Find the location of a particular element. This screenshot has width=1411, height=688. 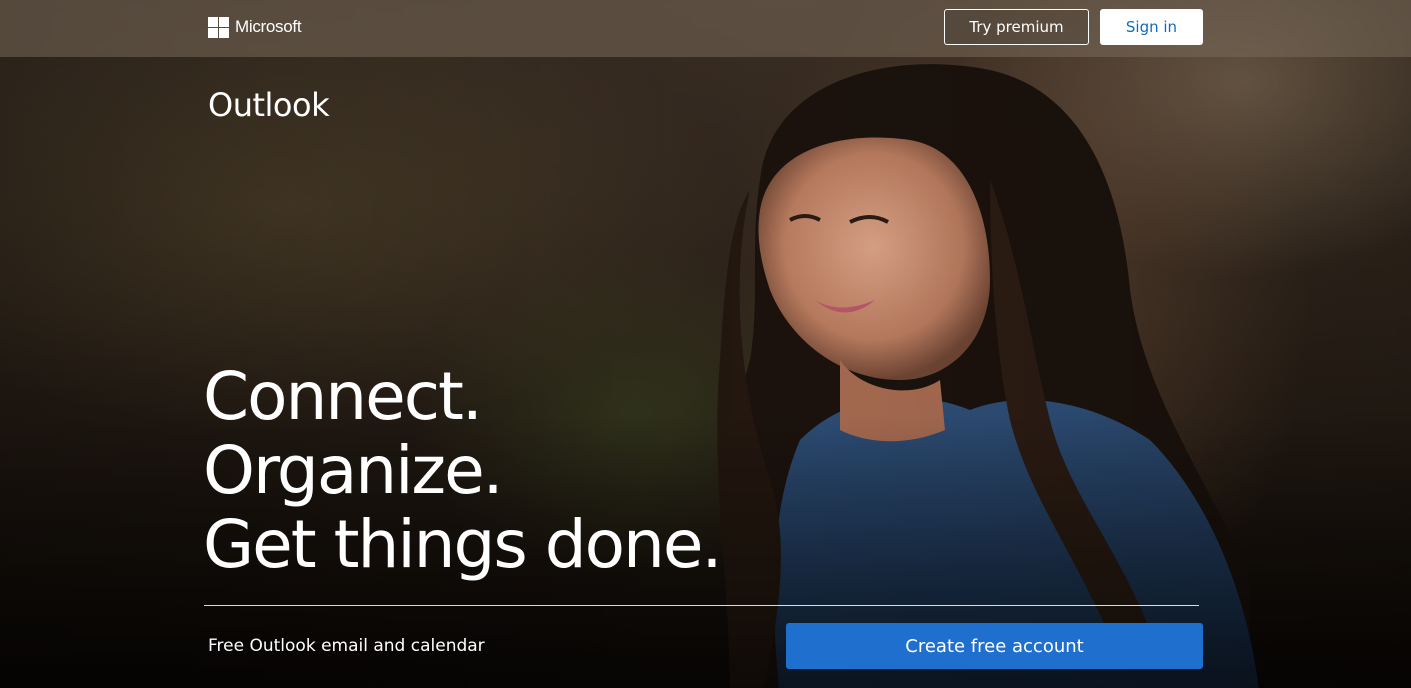

hero-tagline: Free Outlook email and calendar is located at coordinates (346, 646).